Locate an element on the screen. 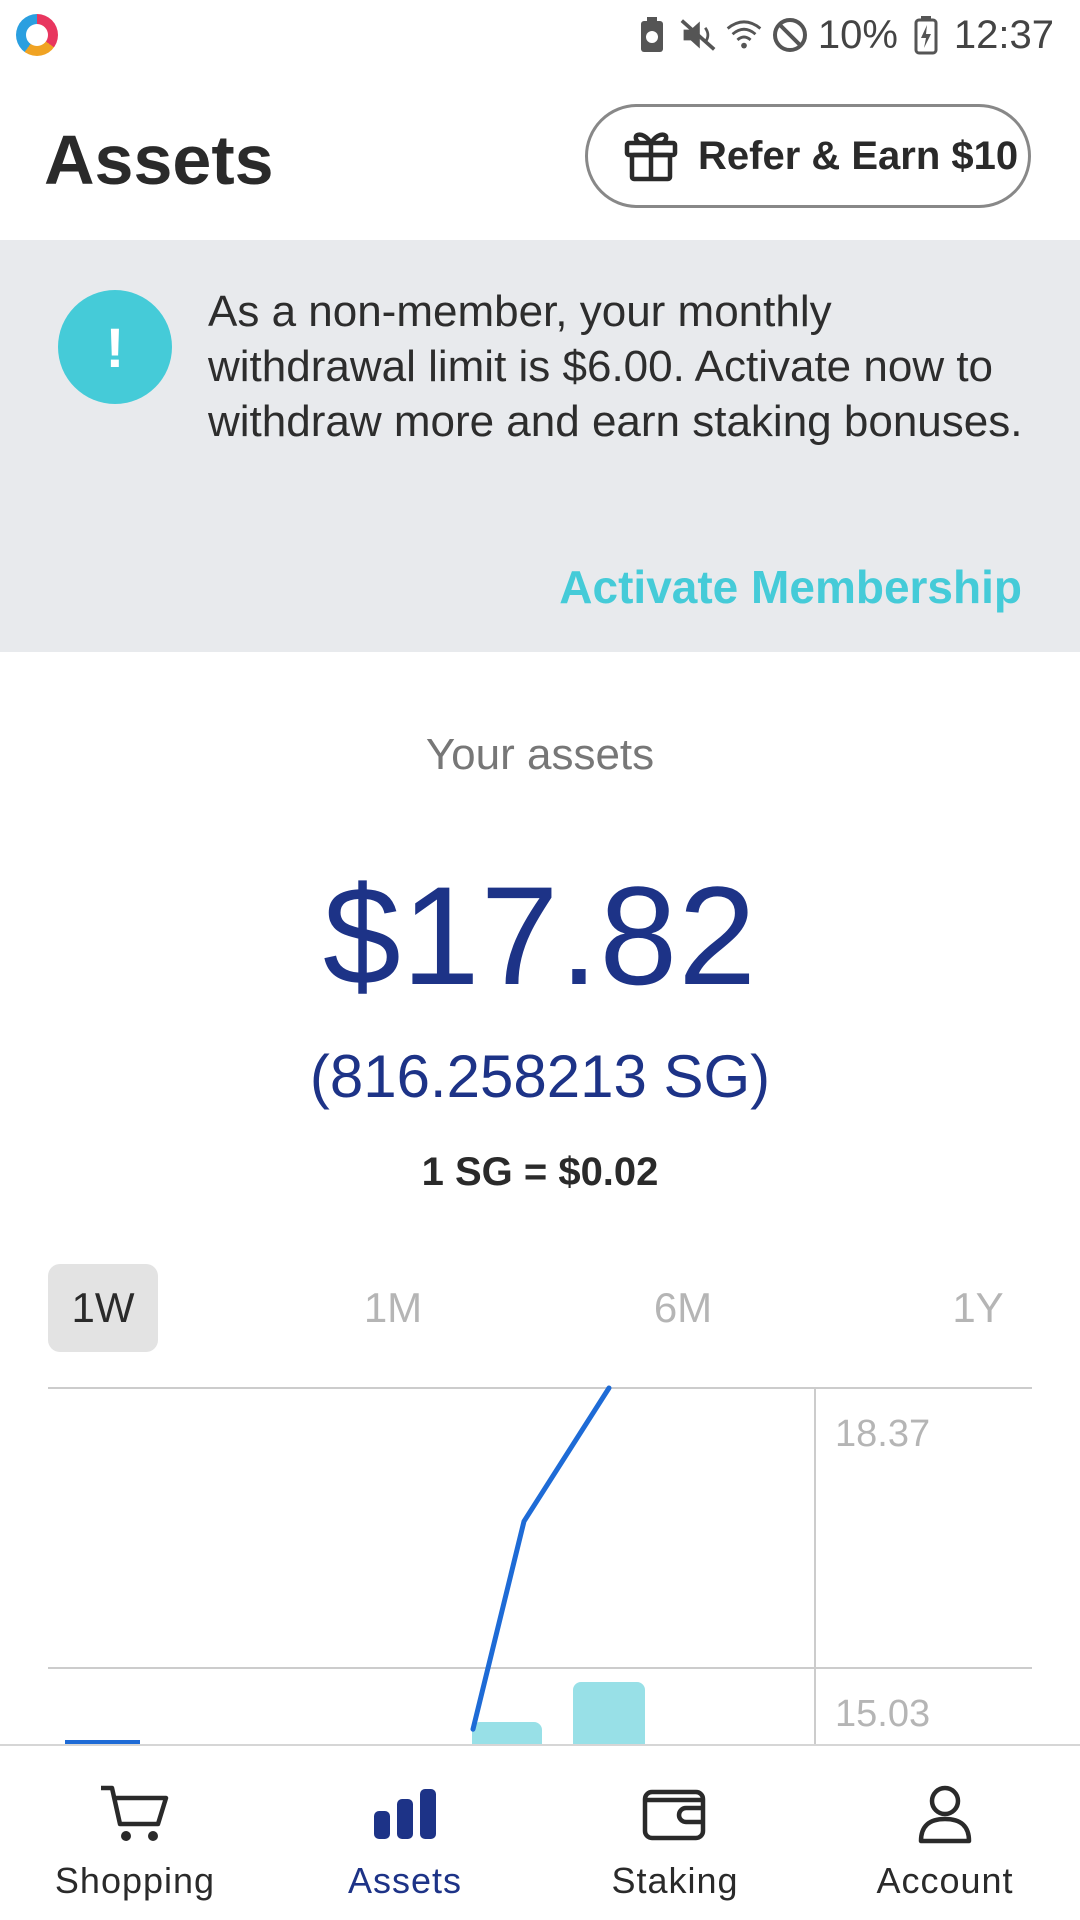 The image size is (1080, 1920). bottom-nav: Shopping Assets Staking Account is located at coordinates (540, 1832).